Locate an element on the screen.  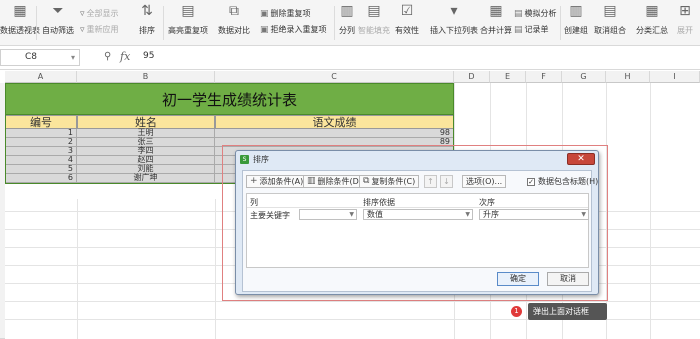
copy-condition-button: ⧉ 复制条件(C) is located at coordinates (389, 181).